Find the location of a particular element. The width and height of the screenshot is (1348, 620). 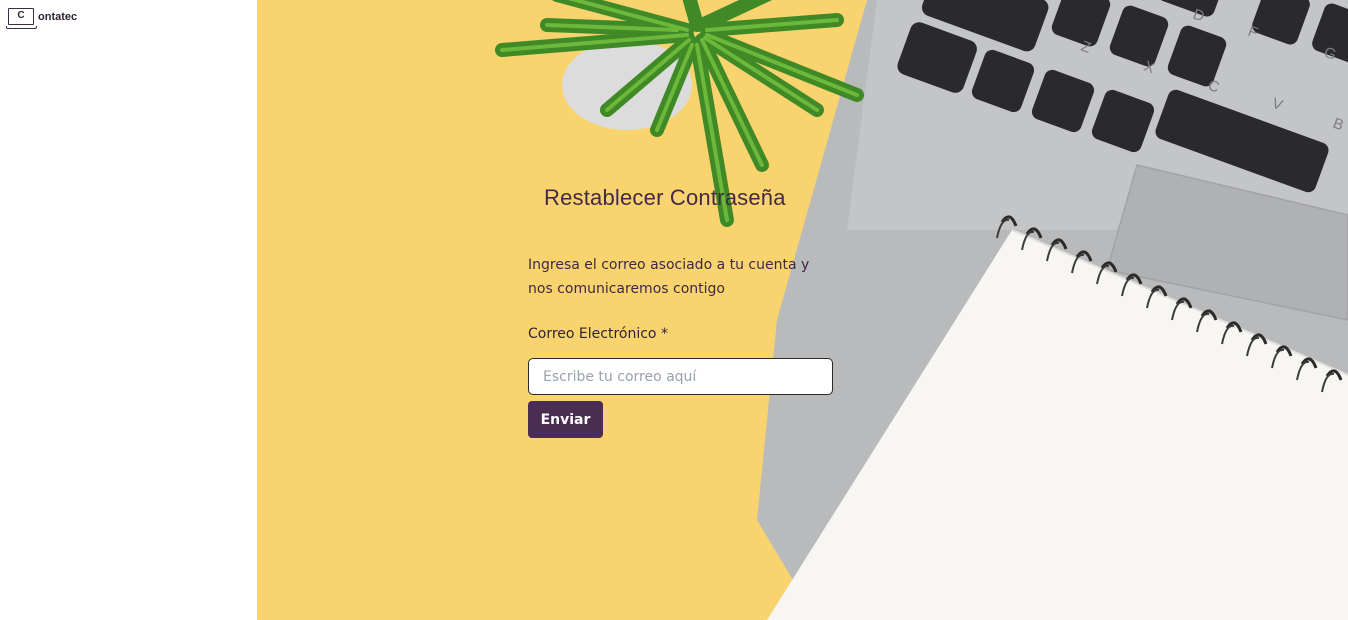

brand-name: ontatec is located at coordinates (58, 17).